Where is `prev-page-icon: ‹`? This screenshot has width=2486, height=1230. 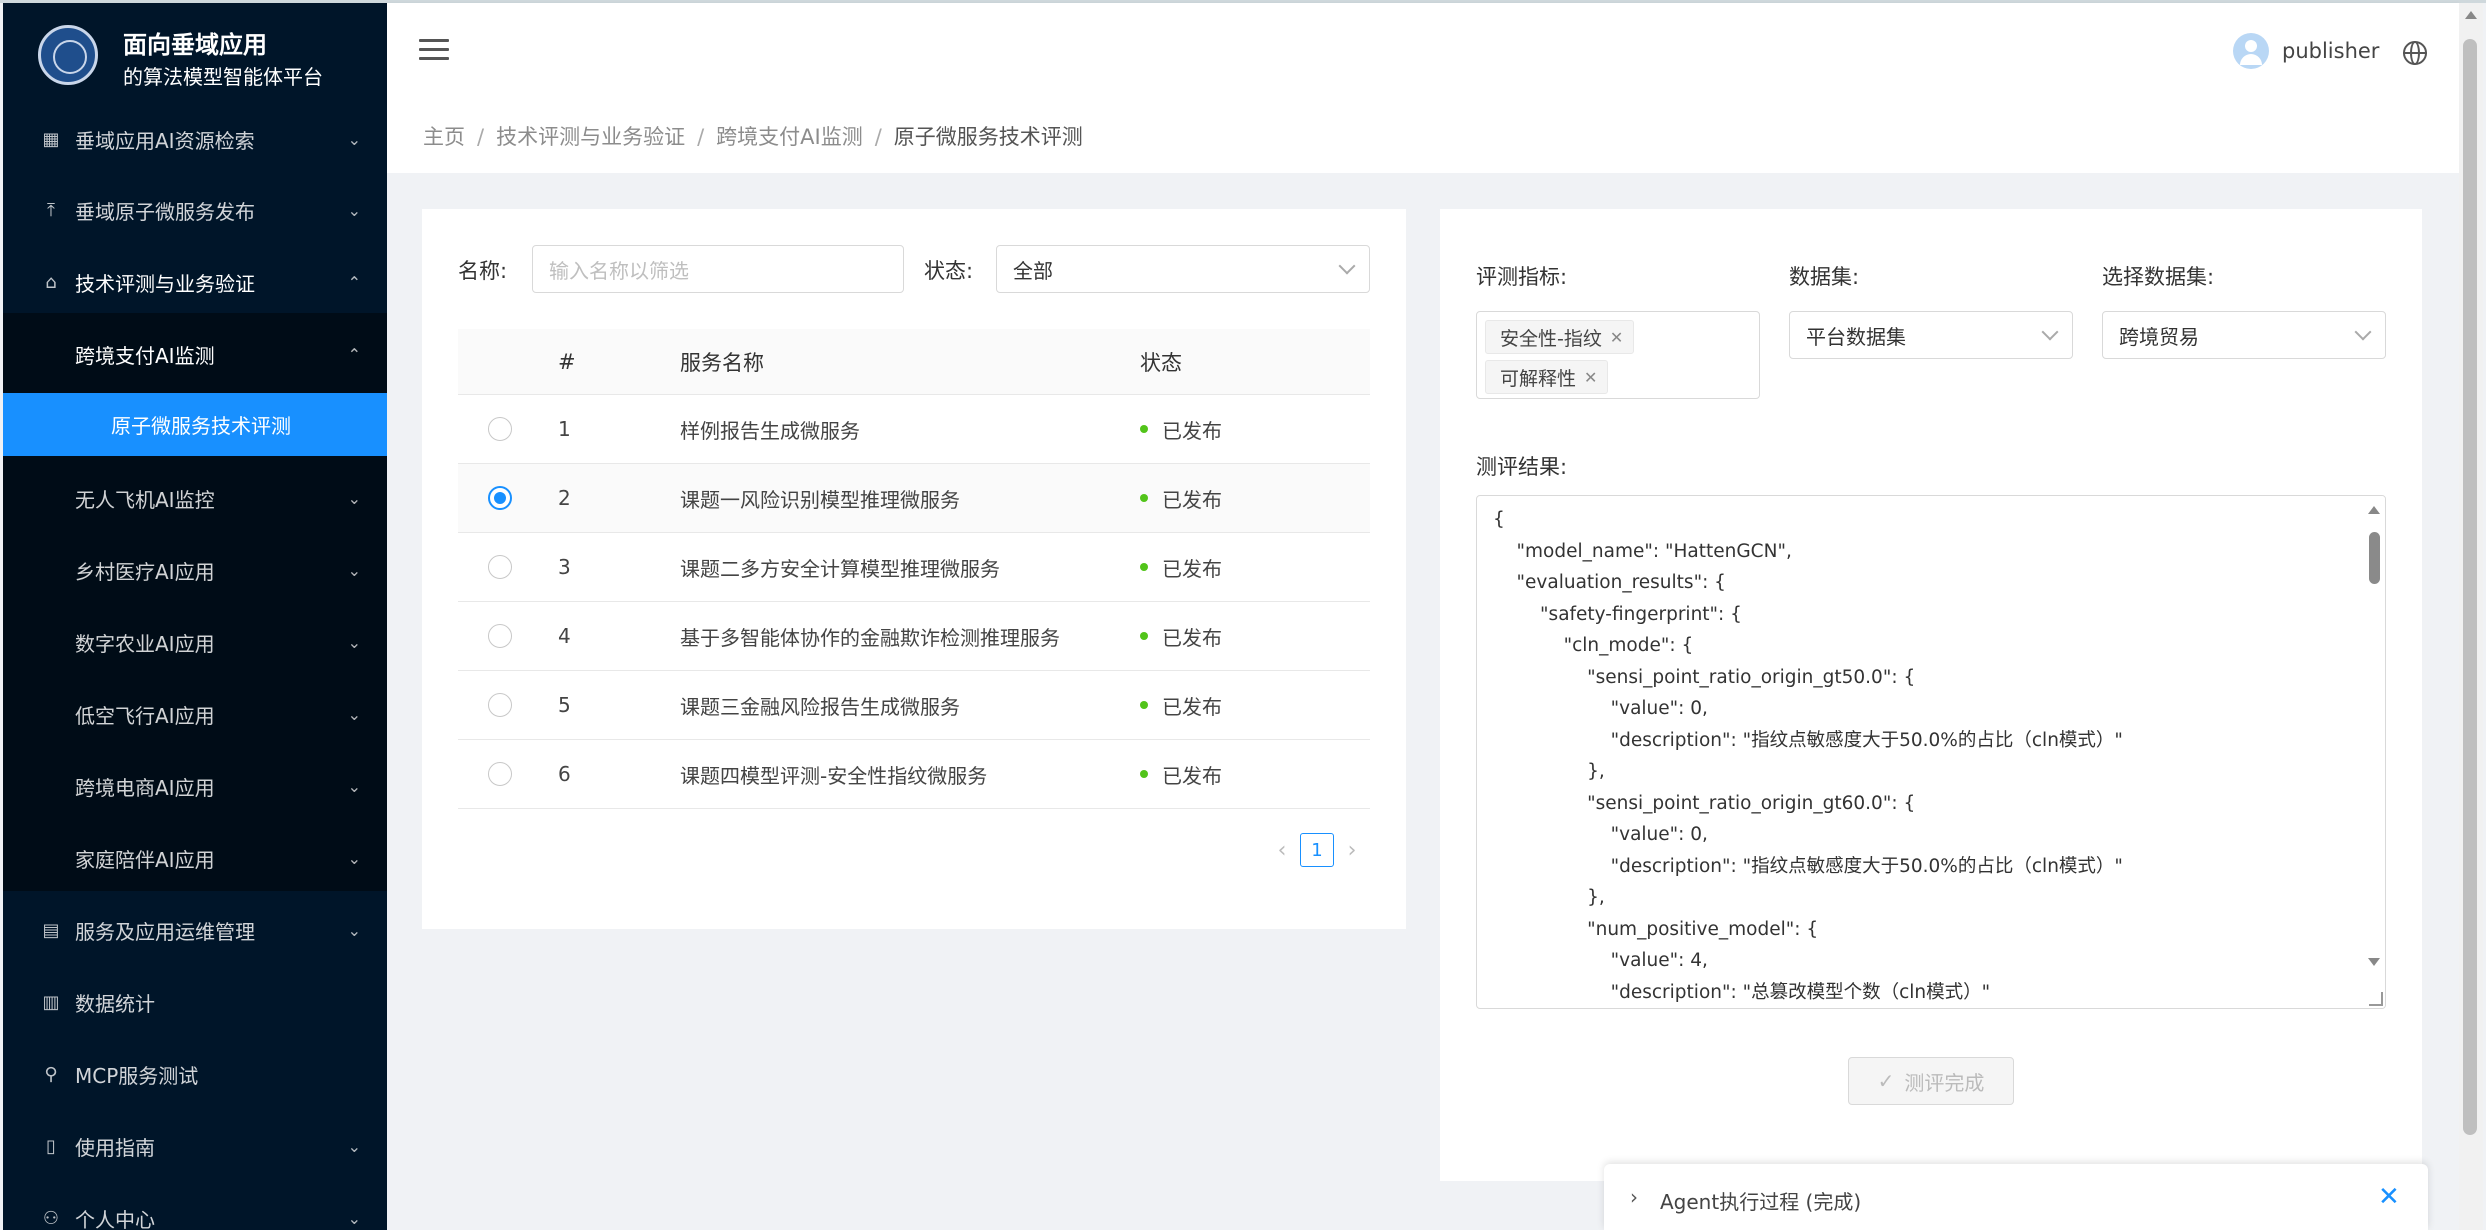
prev-page-icon: ‹ is located at coordinates (1282, 850).